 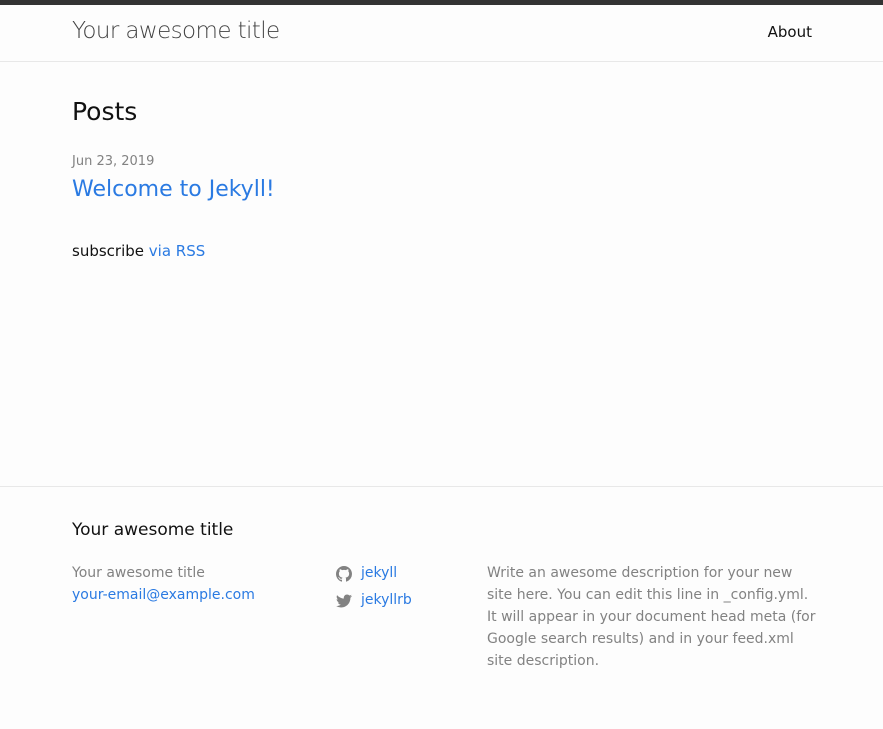 What do you see at coordinates (173, 189) in the screenshot?
I see `post-title-link: Welcome to Jekyll!` at bounding box center [173, 189].